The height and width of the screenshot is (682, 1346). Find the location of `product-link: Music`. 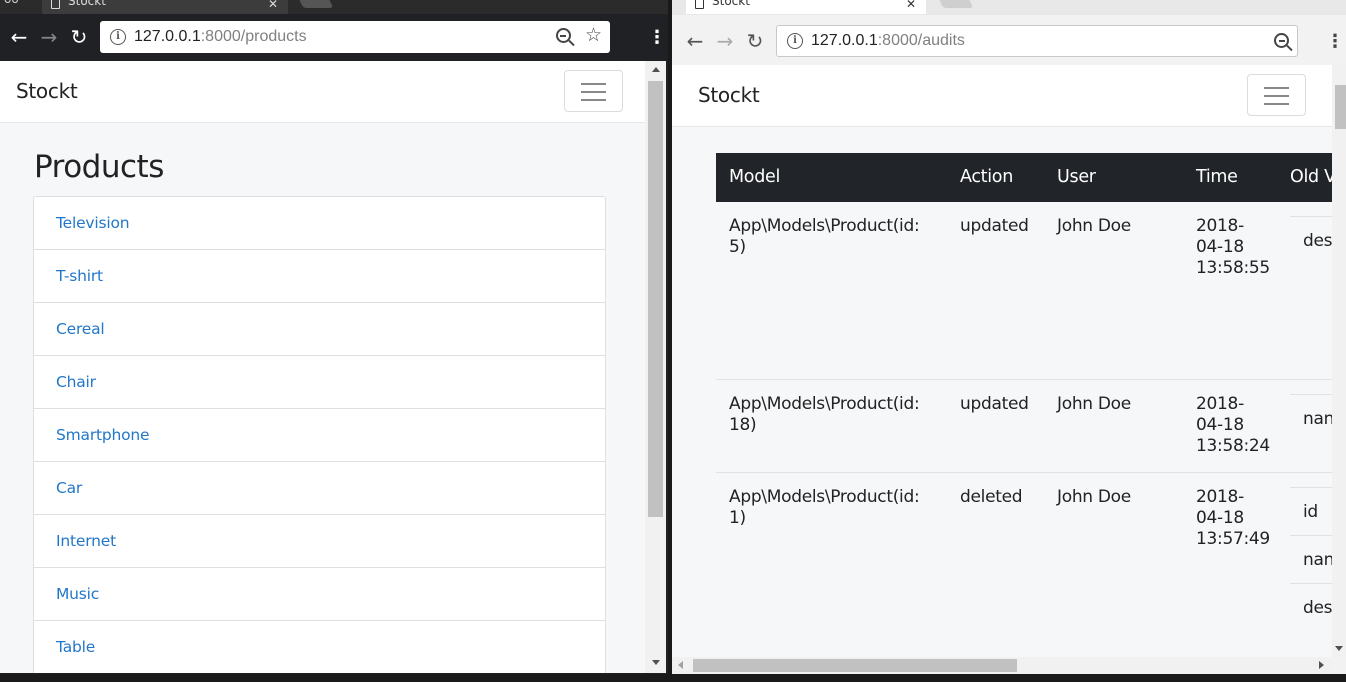

product-link: Music is located at coordinates (319, 594).